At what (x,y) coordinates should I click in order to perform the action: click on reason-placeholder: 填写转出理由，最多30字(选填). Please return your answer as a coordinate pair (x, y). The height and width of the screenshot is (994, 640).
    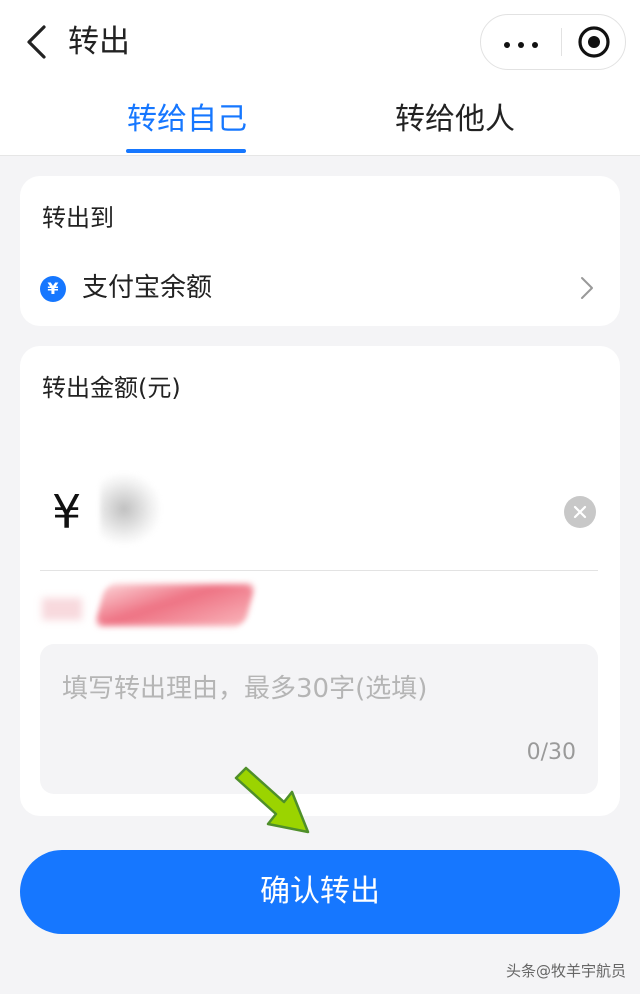
    Looking at the image, I should click on (245, 689).